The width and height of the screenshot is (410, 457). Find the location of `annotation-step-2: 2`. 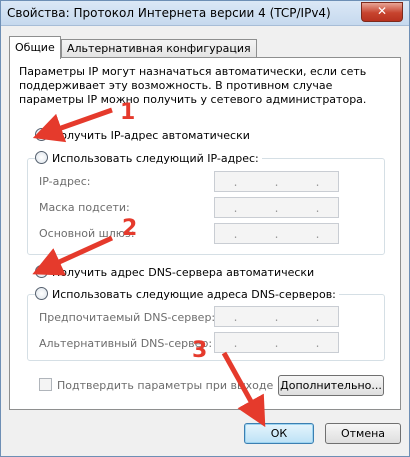

annotation-step-2: 2 is located at coordinates (130, 228).